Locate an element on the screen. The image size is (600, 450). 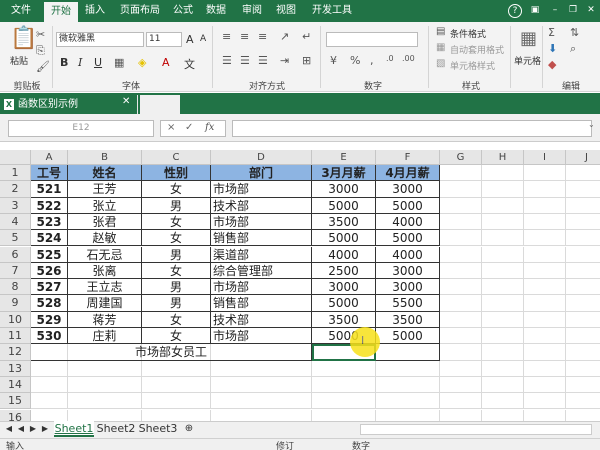
first-sheet-icon: ◀ is located at coordinates (9, 429).